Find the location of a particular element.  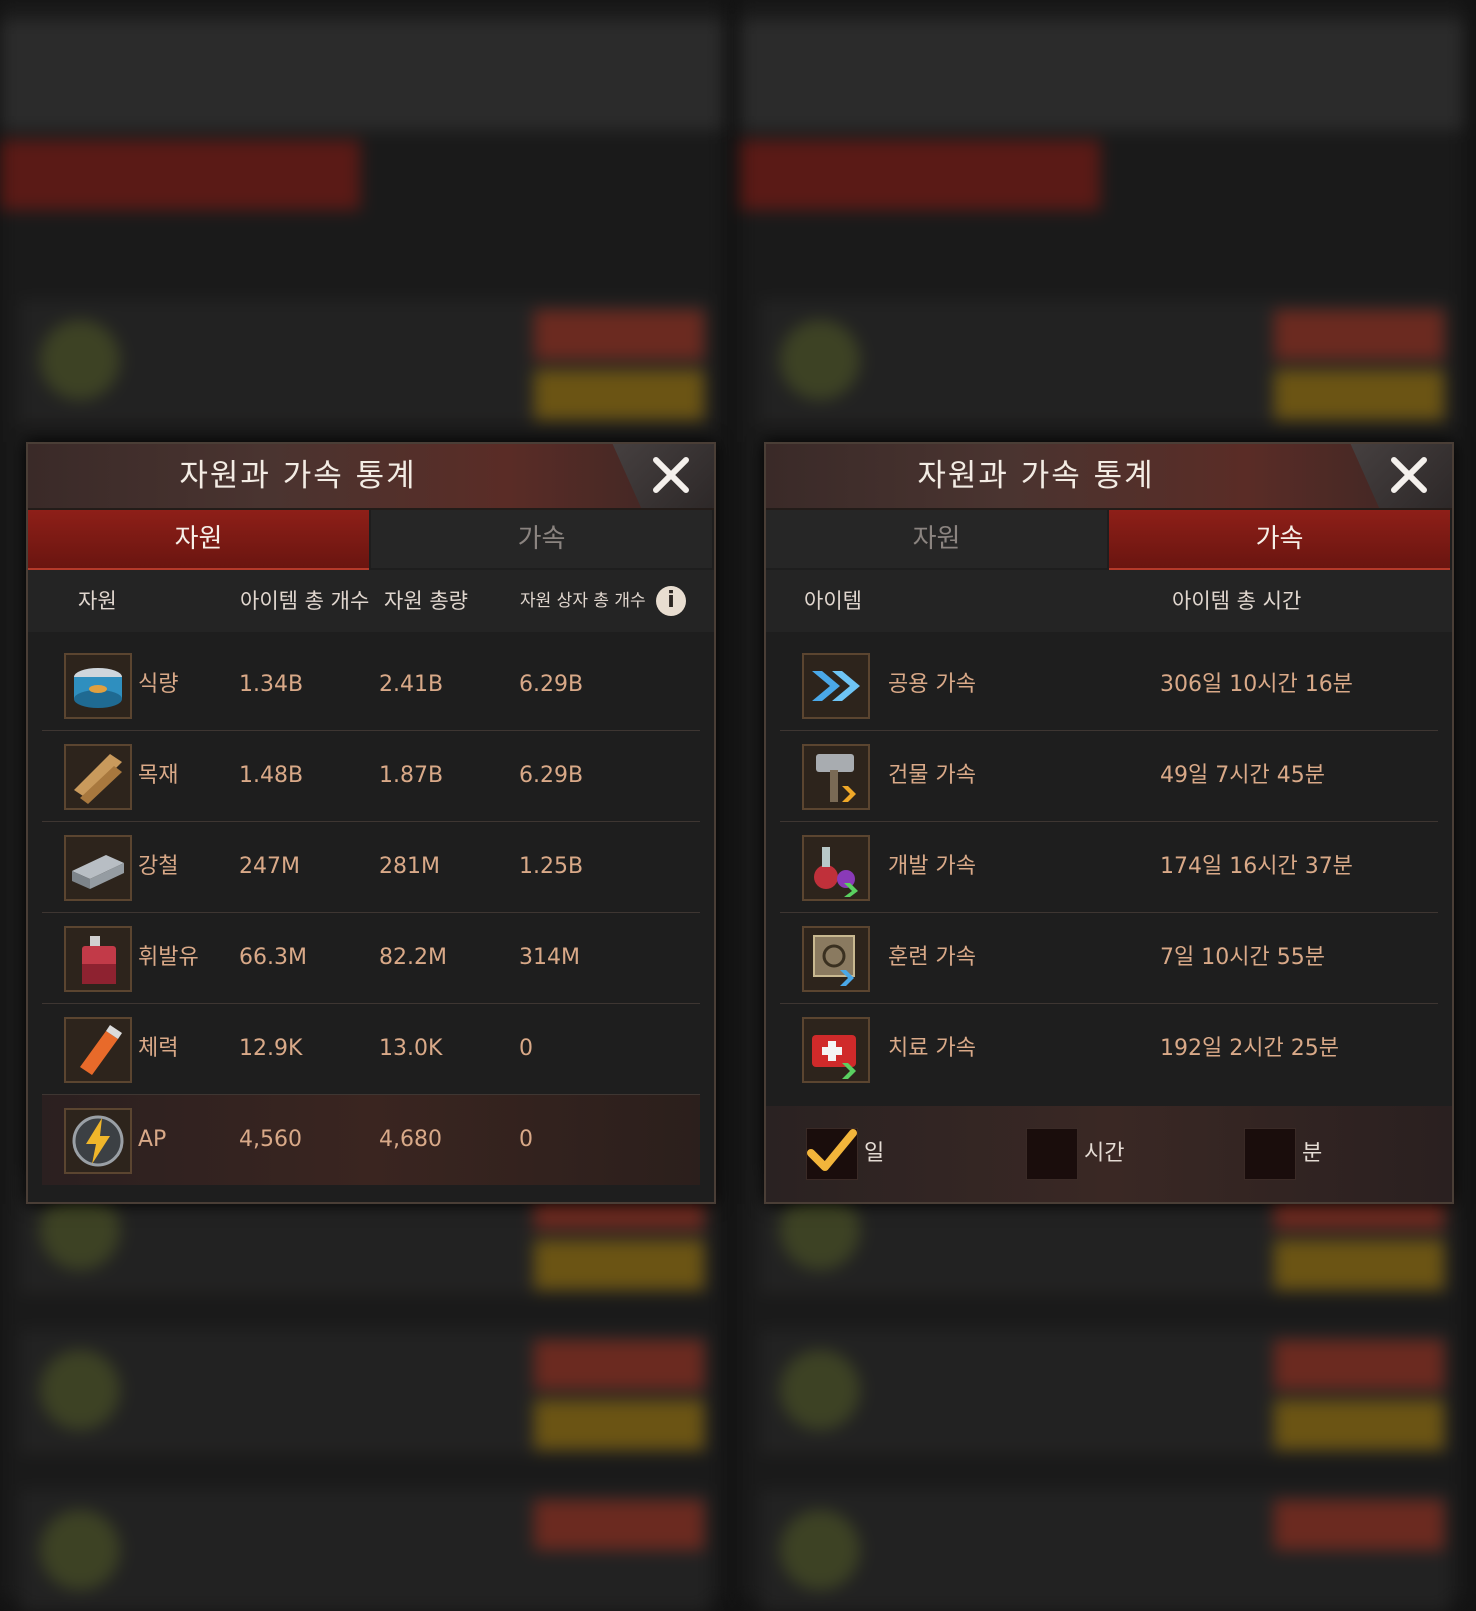

resource-name: 목재 is located at coordinates (158, 775).